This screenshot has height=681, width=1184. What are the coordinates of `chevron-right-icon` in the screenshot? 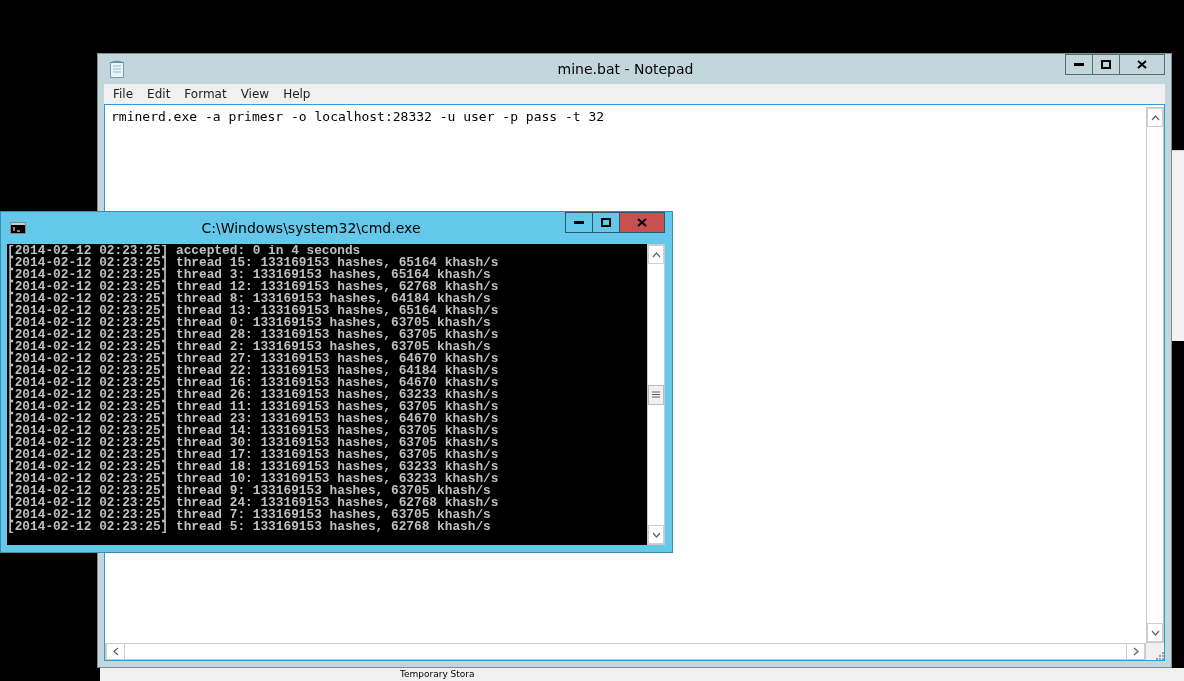 It's located at (1135, 651).